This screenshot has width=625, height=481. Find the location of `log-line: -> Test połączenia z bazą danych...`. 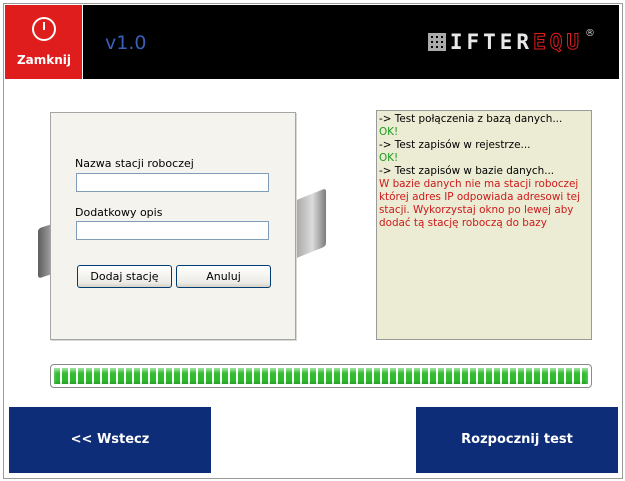

log-line: -> Test połączenia z bazą danych... is located at coordinates (471, 119).